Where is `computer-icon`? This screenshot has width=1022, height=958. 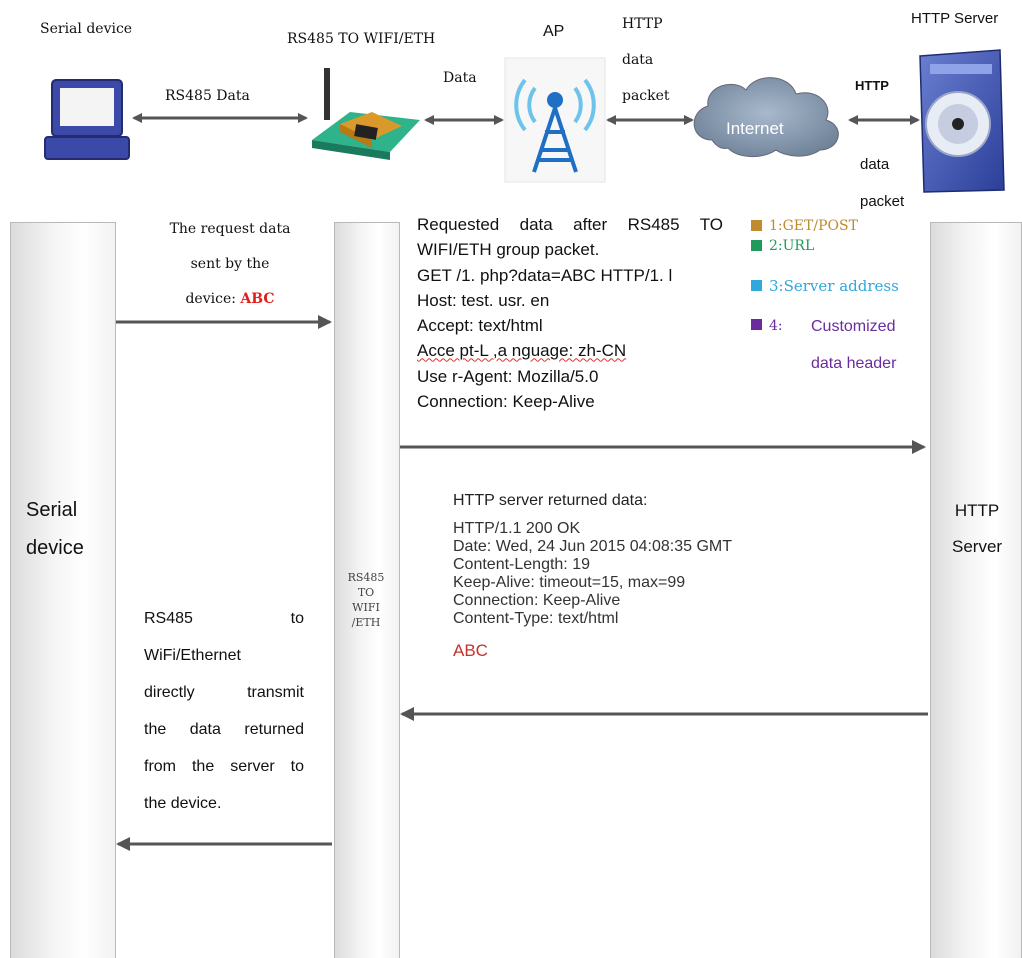 computer-icon is located at coordinates (87, 119).